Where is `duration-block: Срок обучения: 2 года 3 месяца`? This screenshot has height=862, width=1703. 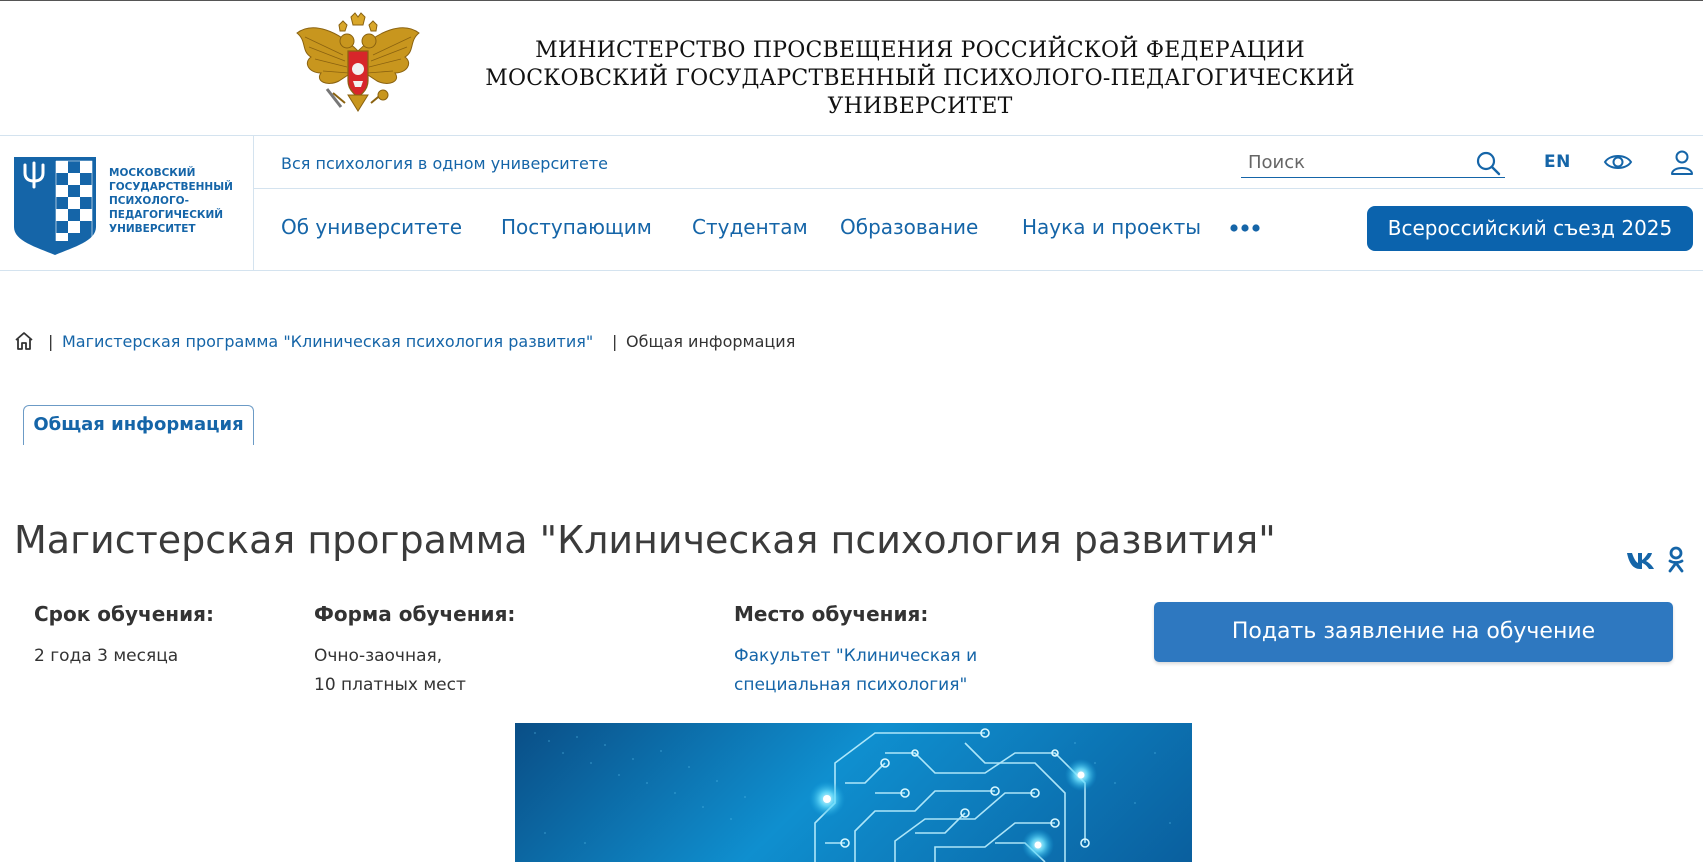
duration-block: Срок обучения: 2 года 3 месяца is located at coordinates (124, 636).